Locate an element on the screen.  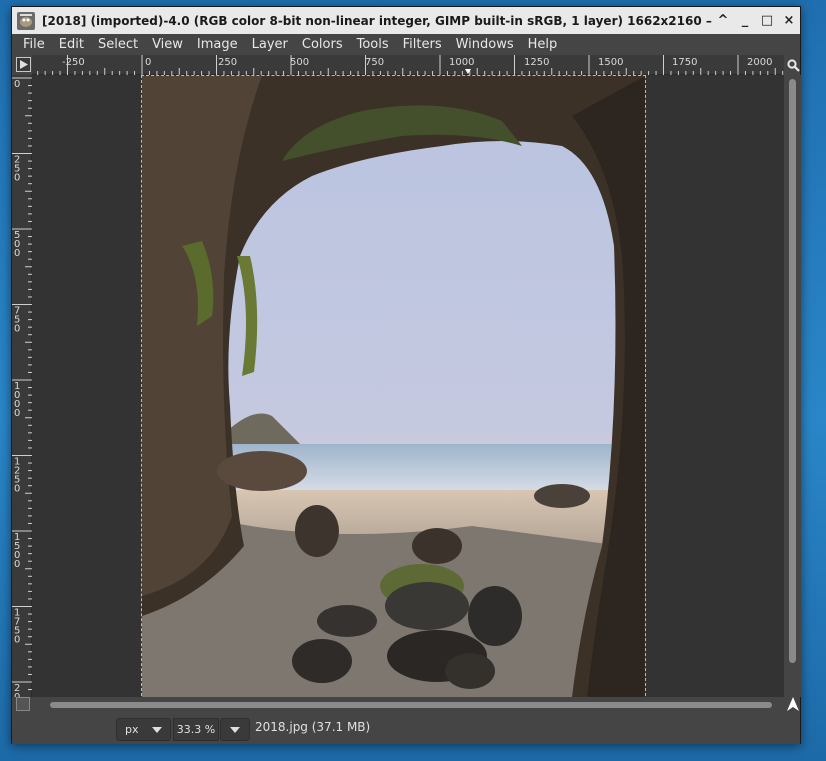
hruler-label: 1500 is located at coordinates (610, 62).